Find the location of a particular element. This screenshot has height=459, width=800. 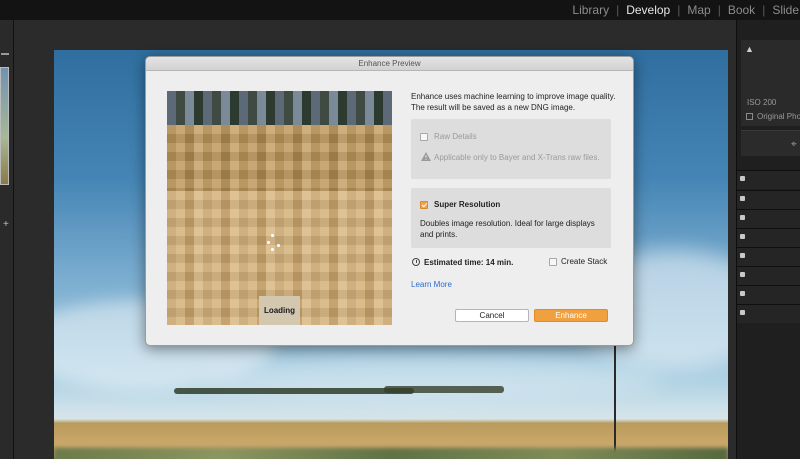

left-panel: + is located at coordinates (7, 239).